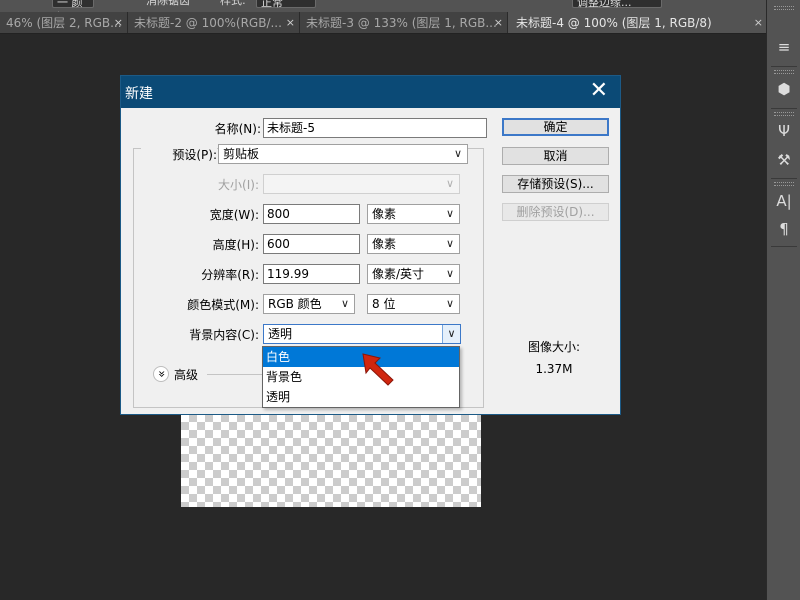 This screenshot has height=600, width=800. I want to click on name-label: 名称(N):, so click(237, 129).